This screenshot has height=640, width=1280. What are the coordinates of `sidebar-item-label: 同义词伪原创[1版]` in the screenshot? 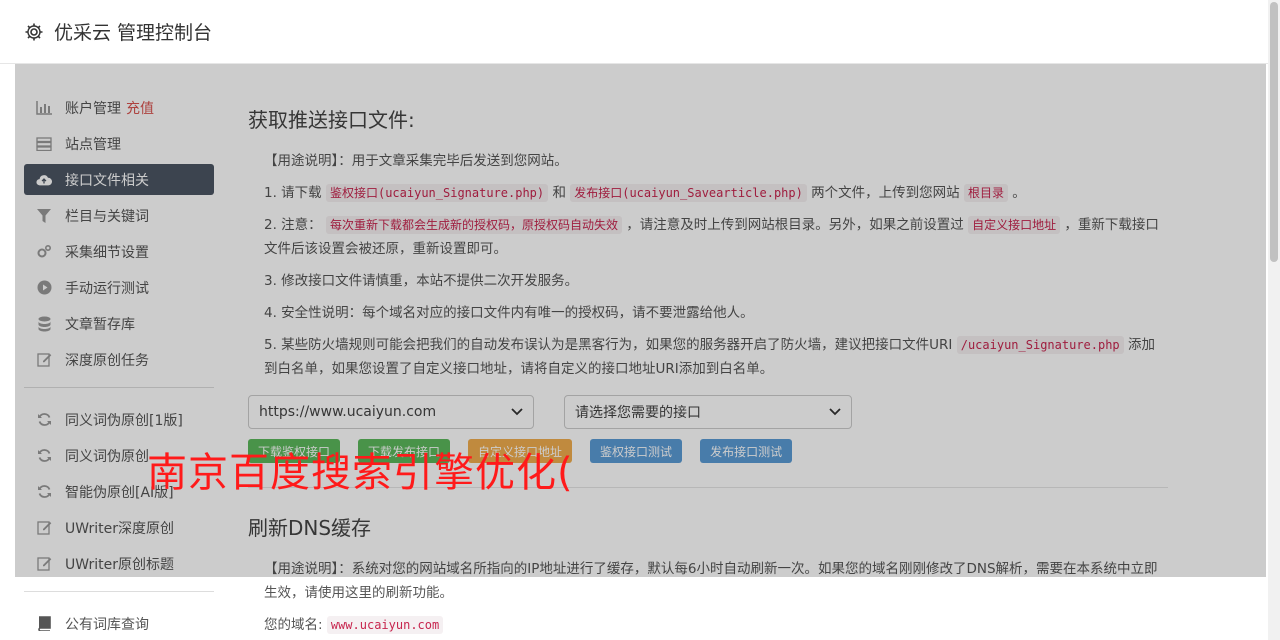 It's located at (124, 420).